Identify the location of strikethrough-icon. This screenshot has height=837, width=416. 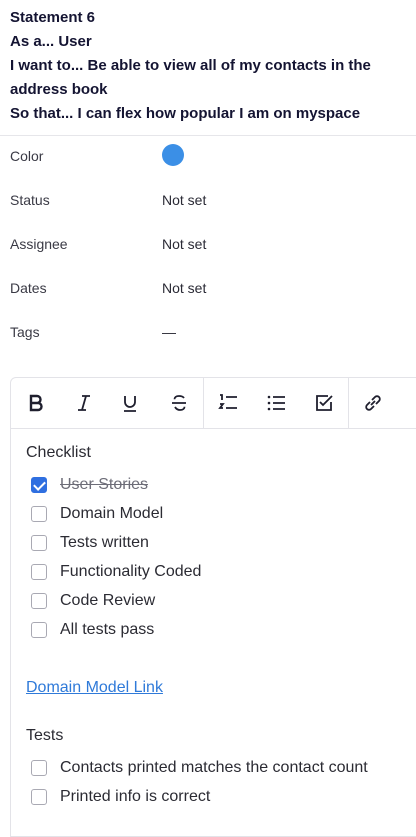
(179, 403).